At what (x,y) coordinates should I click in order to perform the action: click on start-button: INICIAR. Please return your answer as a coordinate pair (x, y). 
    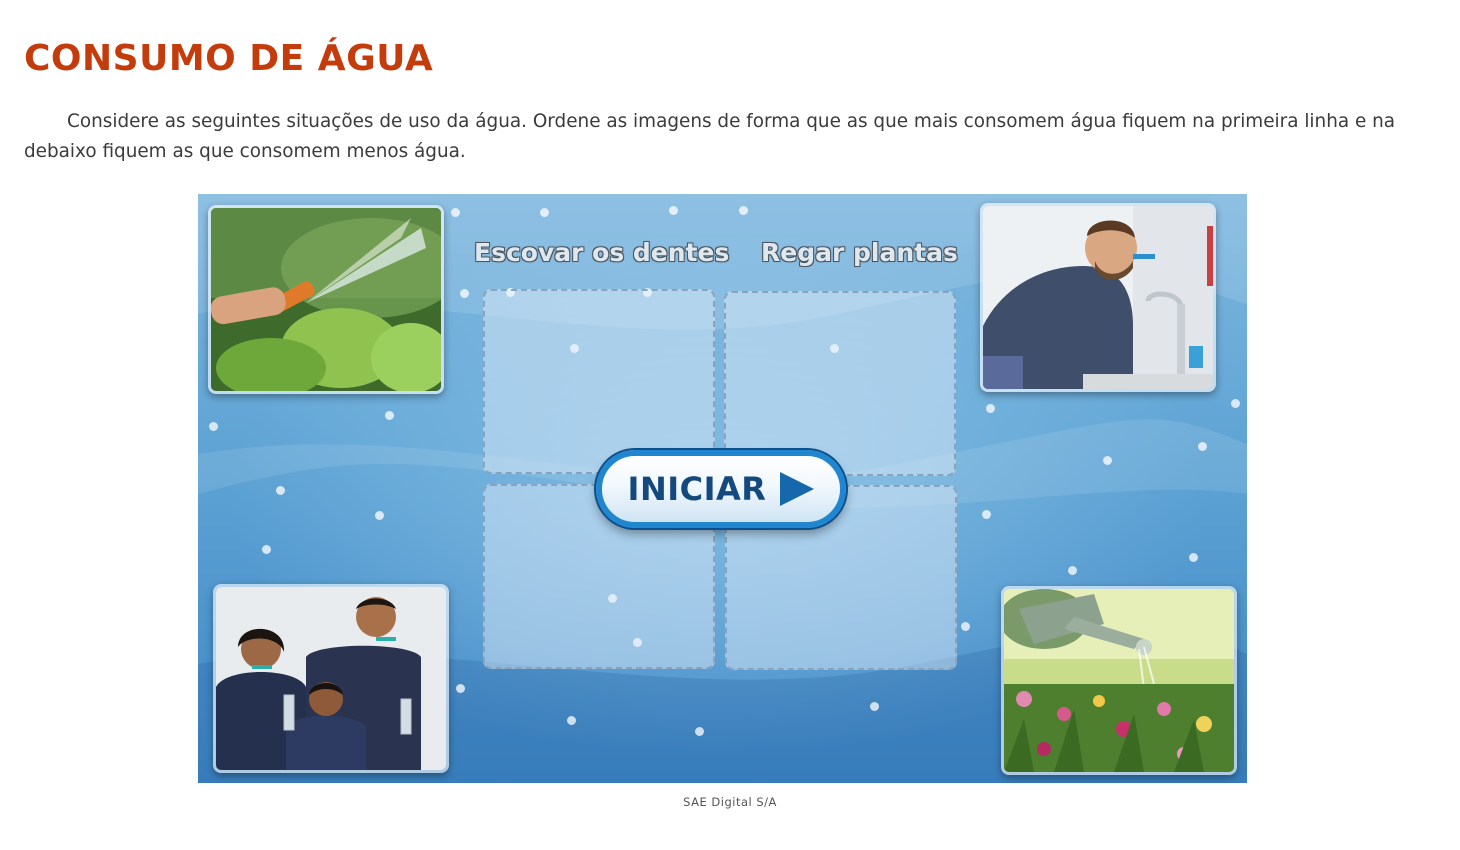
    Looking at the image, I should click on (721, 489).